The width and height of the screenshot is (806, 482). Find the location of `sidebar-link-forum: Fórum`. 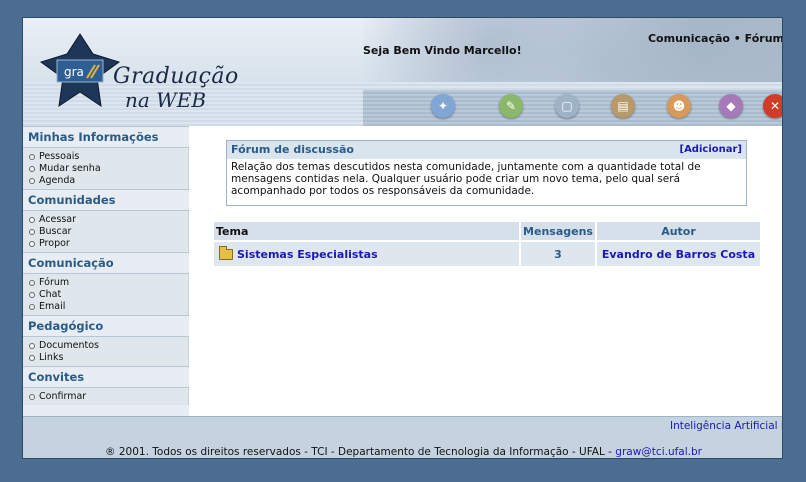

sidebar-link-forum: Fórum is located at coordinates (108, 283).